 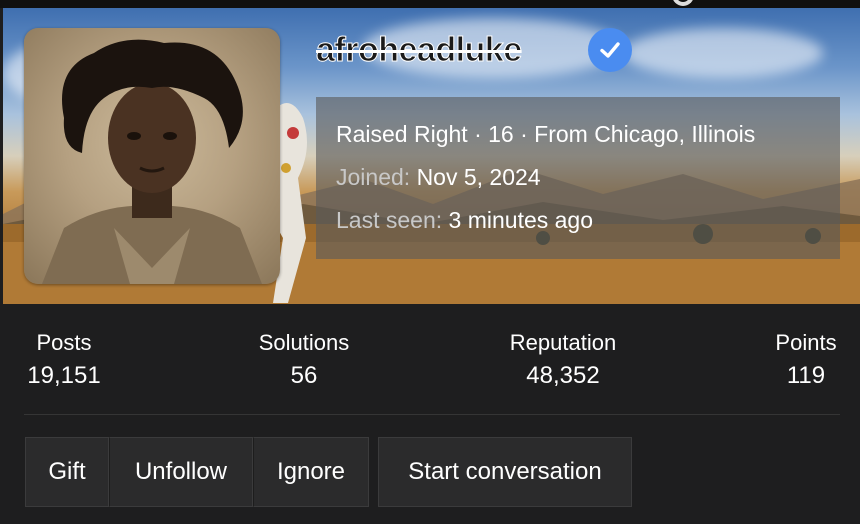 What do you see at coordinates (311, 472) in the screenshot?
I see `ignore-button: Ignore` at bounding box center [311, 472].